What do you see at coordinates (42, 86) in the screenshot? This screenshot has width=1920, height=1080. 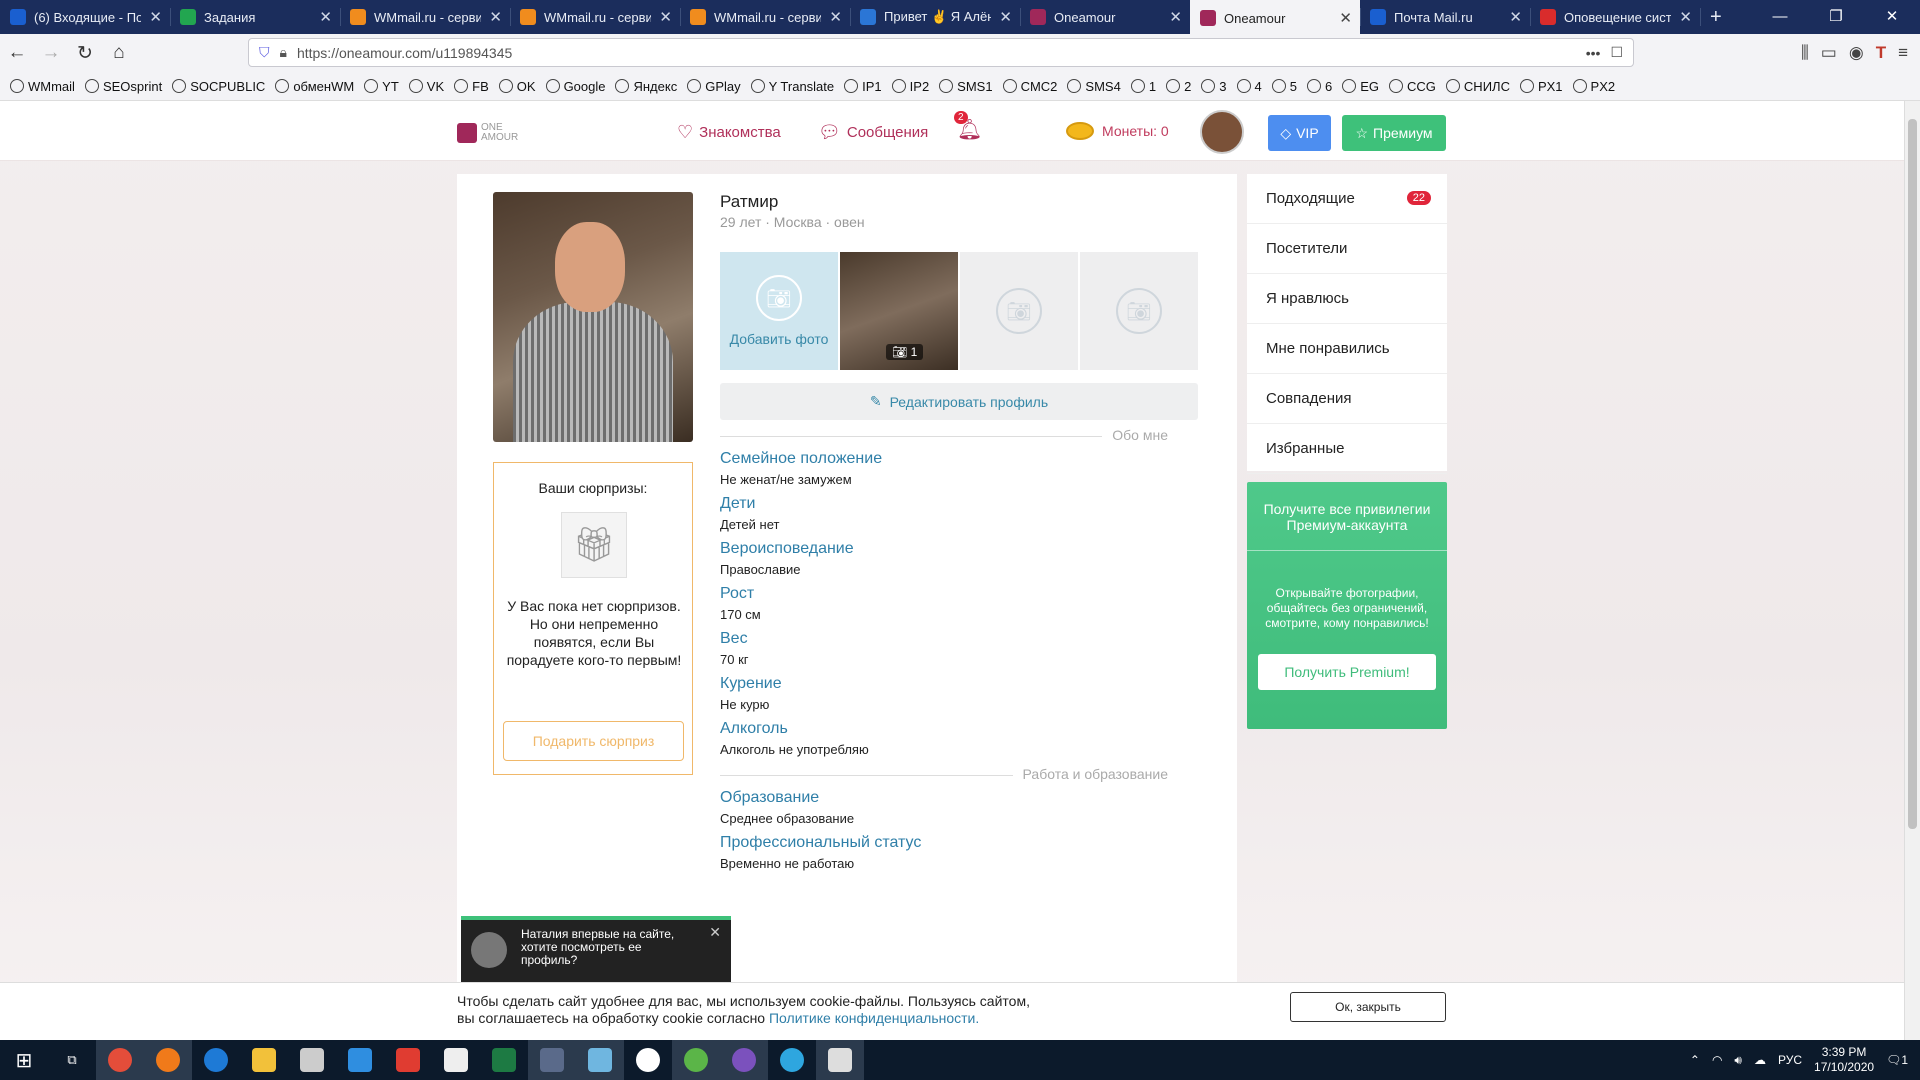 I see `bookmark-item: WMmail` at bounding box center [42, 86].